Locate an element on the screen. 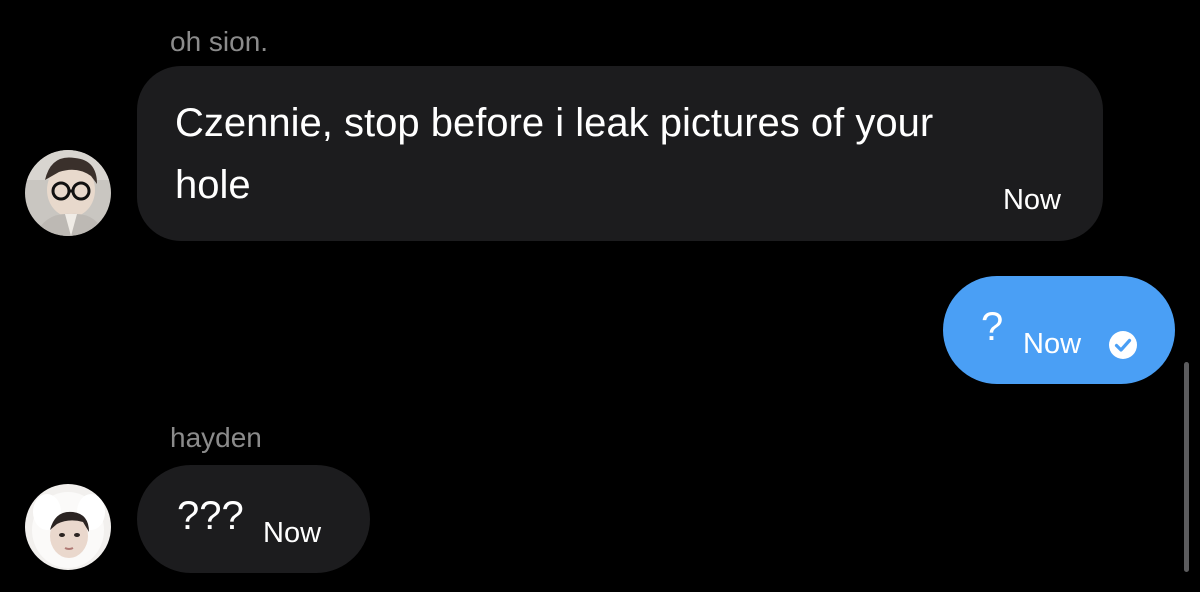 This screenshot has width=1200, height=592. message-text: ??? is located at coordinates (210, 516).